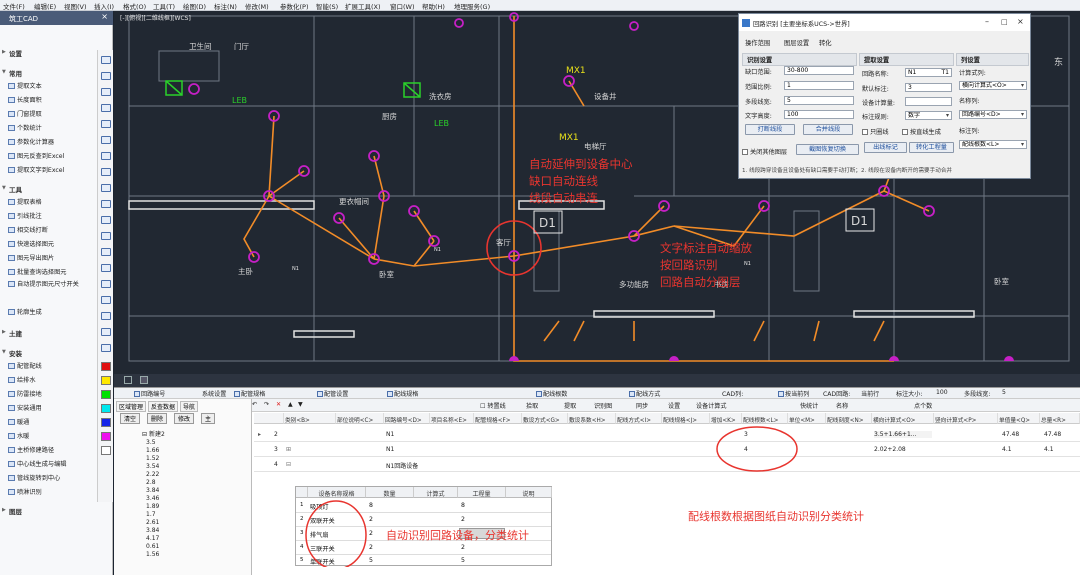  I want to click on tool-count: 个数统计, so click(25, 127).